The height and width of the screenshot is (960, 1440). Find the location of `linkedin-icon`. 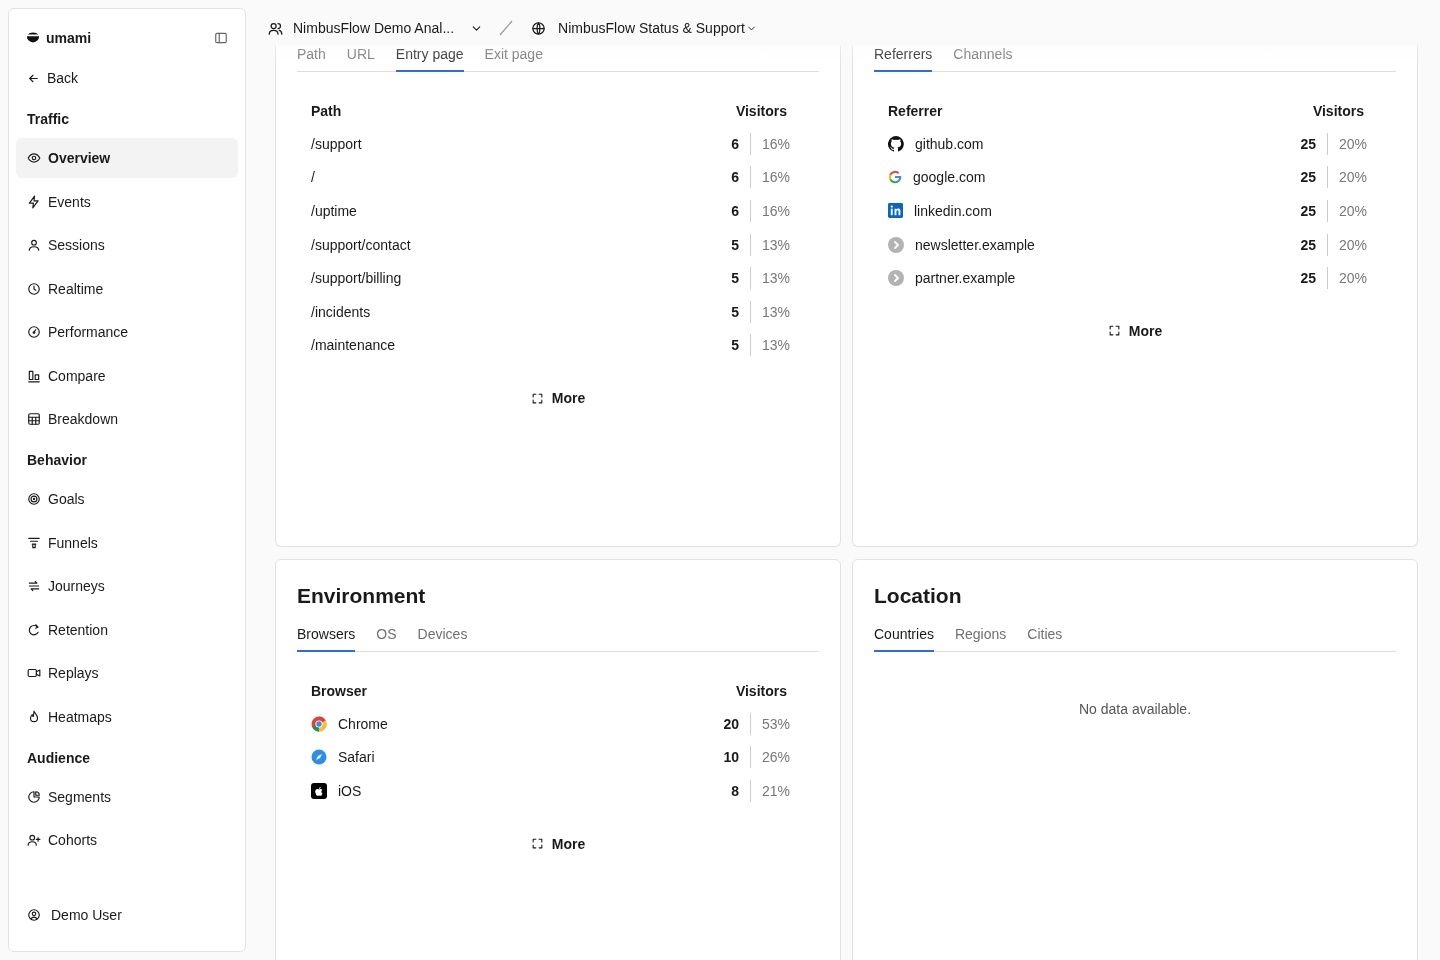

linkedin-icon is located at coordinates (895, 211).